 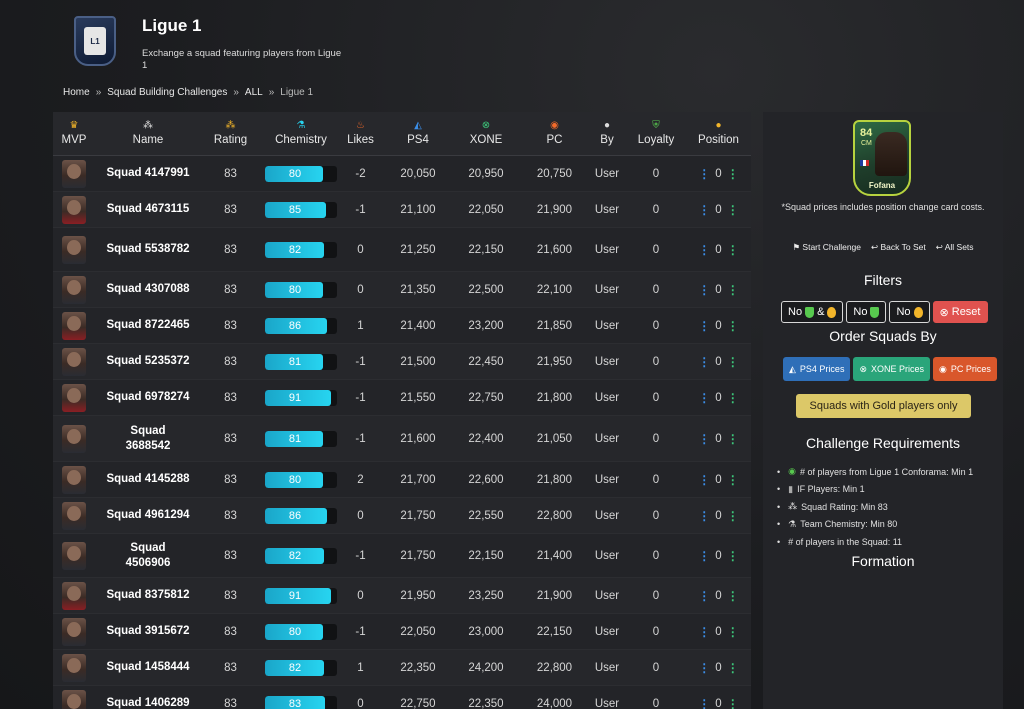 I want to click on pc-cell: 21,900, so click(x=554, y=209).